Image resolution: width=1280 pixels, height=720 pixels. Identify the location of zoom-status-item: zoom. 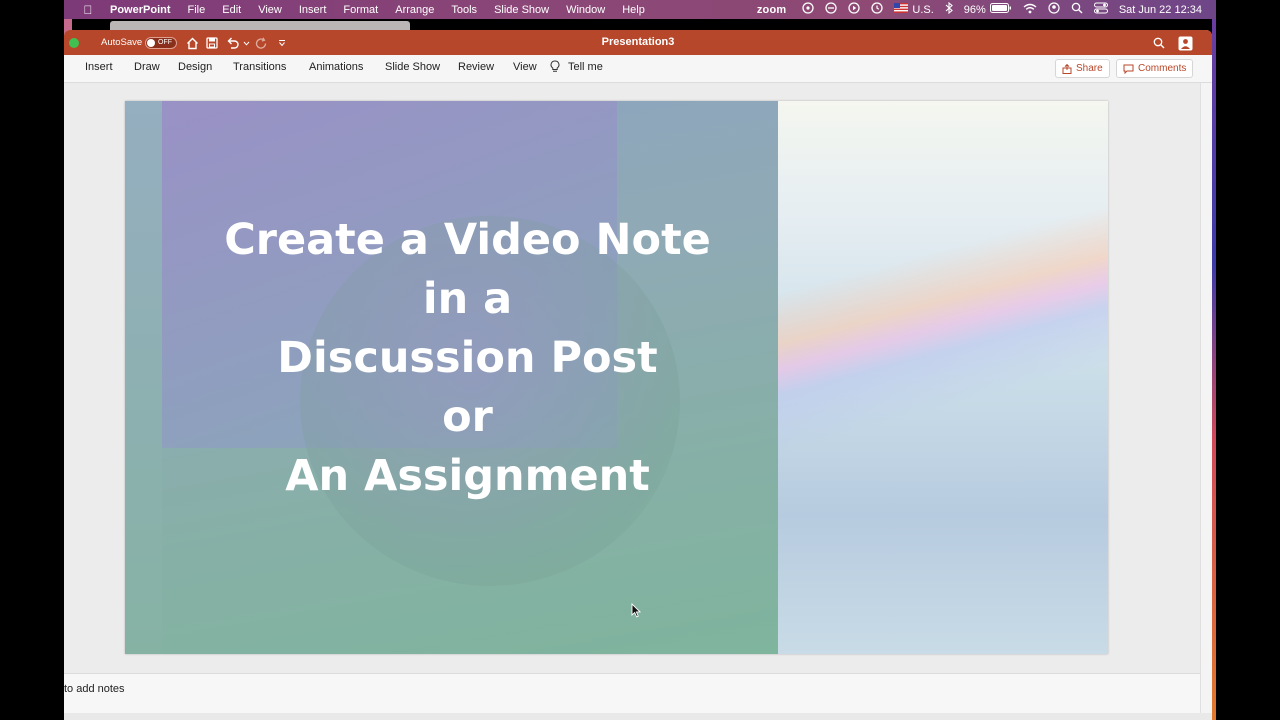
(772, 10).